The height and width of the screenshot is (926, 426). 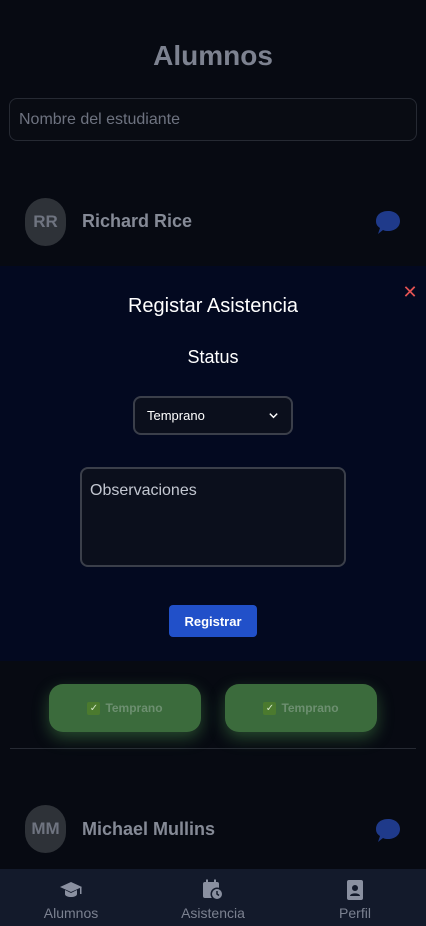 I want to click on tab-perfil: Perfil, so click(x=355, y=897).